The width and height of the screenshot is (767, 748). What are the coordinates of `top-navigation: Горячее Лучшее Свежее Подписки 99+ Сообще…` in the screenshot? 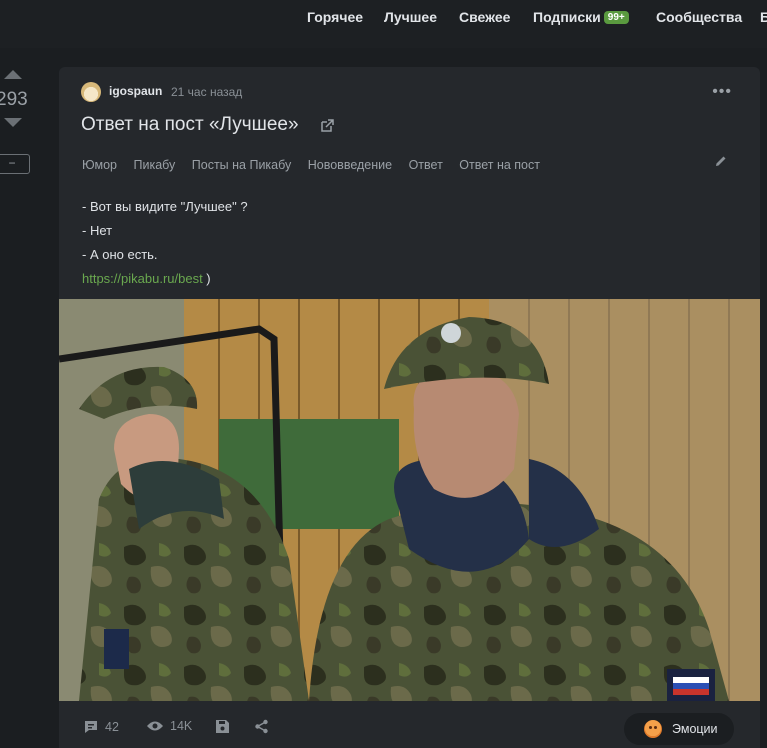 It's located at (383, 24).